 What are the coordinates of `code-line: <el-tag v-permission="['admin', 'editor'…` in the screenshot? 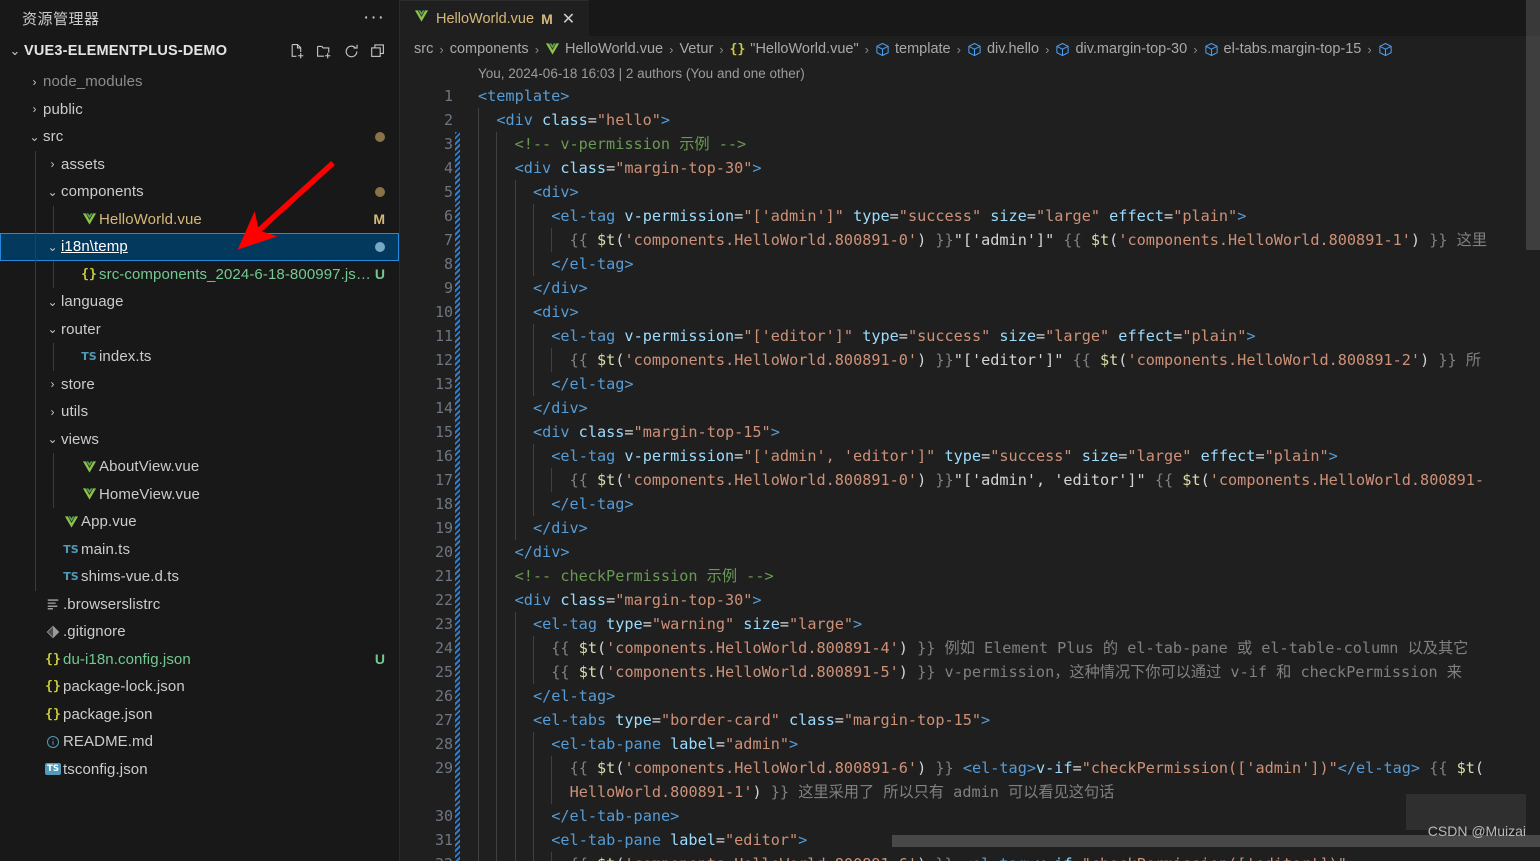 It's located at (1009, 456).